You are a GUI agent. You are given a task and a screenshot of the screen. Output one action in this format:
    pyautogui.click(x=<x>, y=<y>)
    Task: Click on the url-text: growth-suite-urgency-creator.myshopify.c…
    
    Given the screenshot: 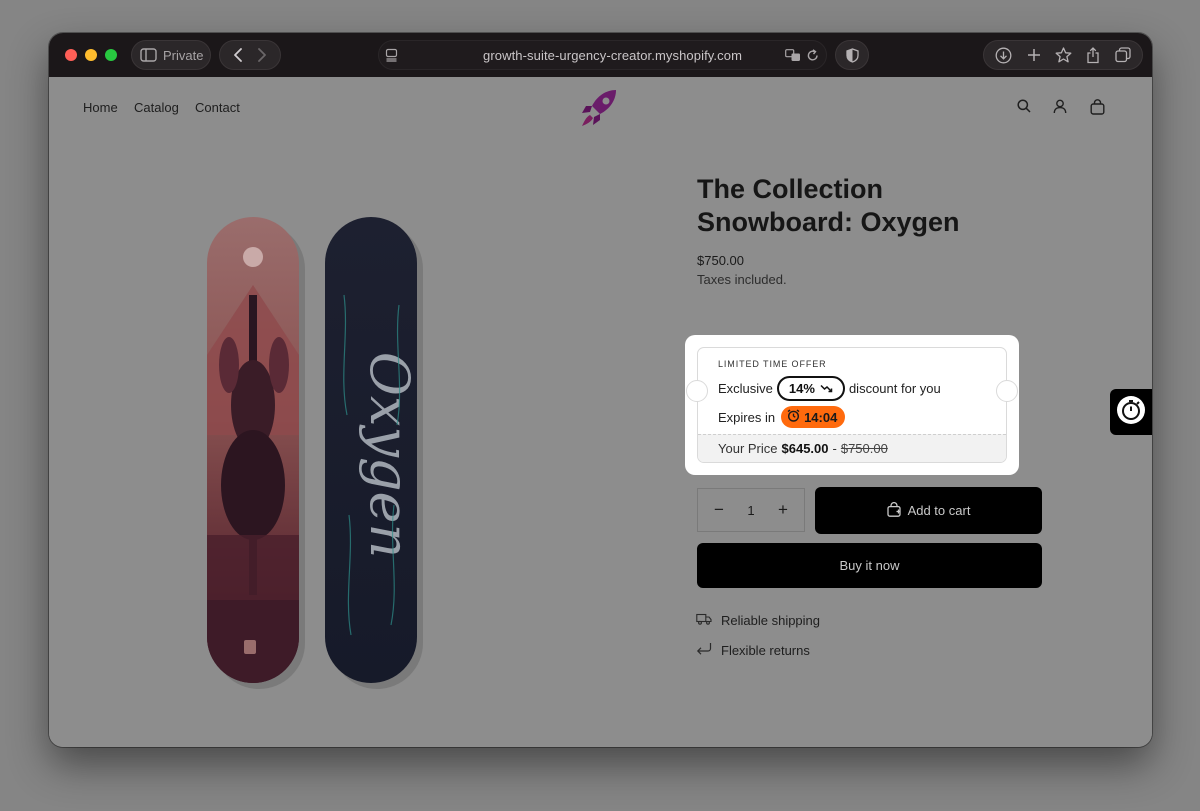 What is the action you would take?
    pyautogui.click(x=612, y=55)
    